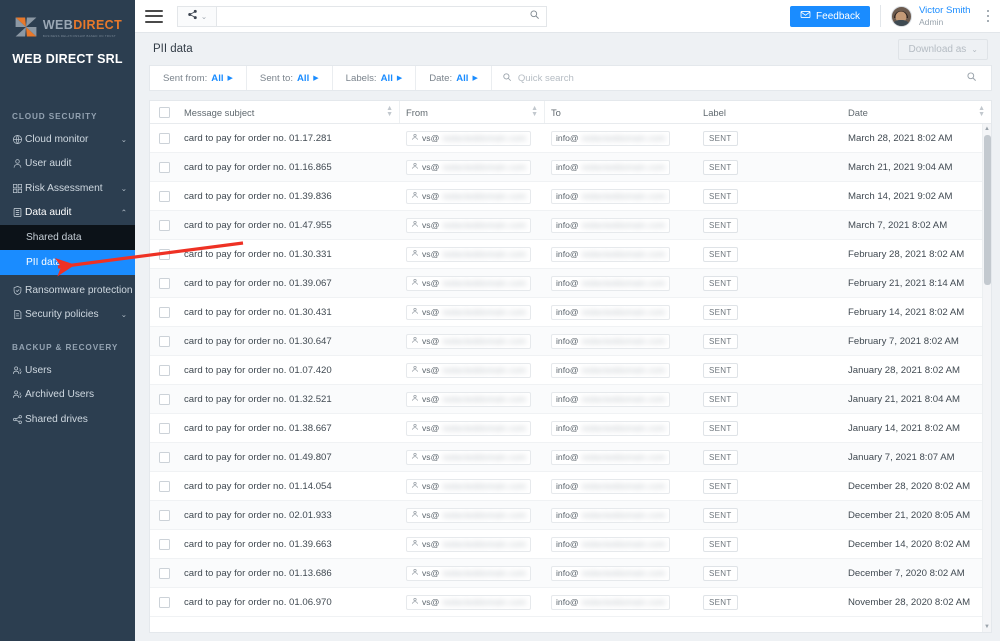  Describe the element at coordinates (987, 210) in the screenshot. I see `scrollbar-thumb` at that location.